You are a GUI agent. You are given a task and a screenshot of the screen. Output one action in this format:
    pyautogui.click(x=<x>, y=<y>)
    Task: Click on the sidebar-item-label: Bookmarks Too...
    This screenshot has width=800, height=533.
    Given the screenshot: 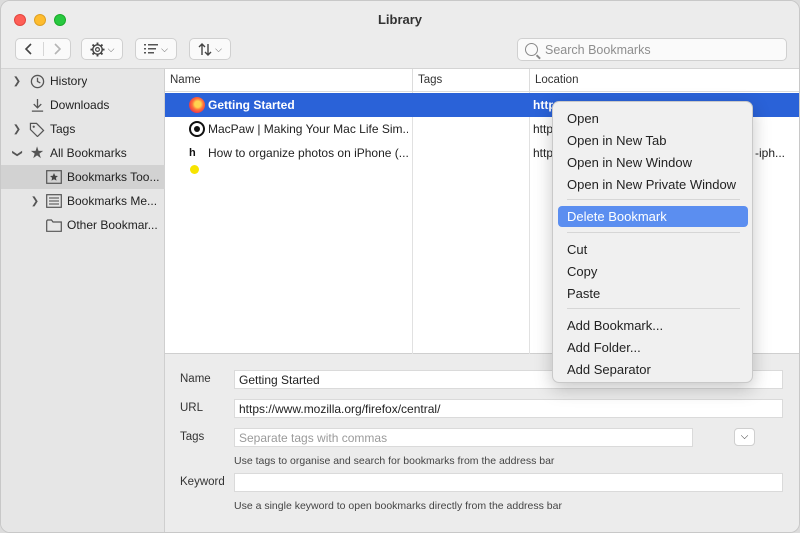 What is the action you would take?
    pyautogui.click(x=113, y=177)
    